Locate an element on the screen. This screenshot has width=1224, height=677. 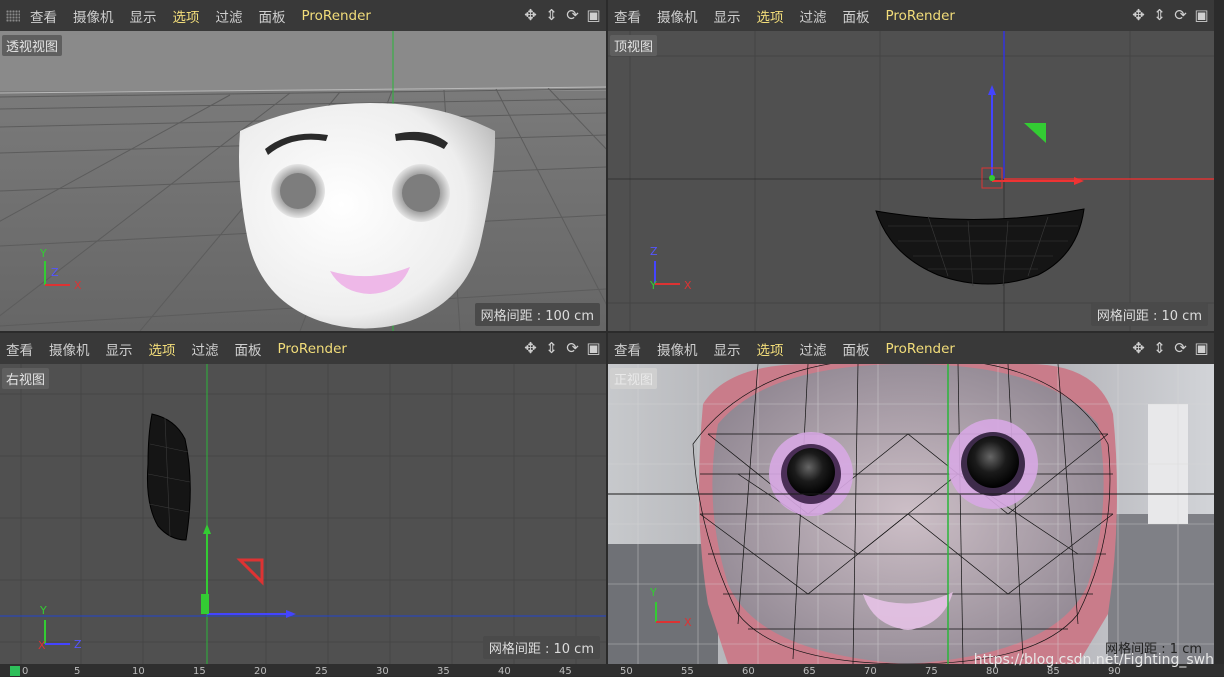
timeline-tick: 45 is located at coordinates (565, 671).